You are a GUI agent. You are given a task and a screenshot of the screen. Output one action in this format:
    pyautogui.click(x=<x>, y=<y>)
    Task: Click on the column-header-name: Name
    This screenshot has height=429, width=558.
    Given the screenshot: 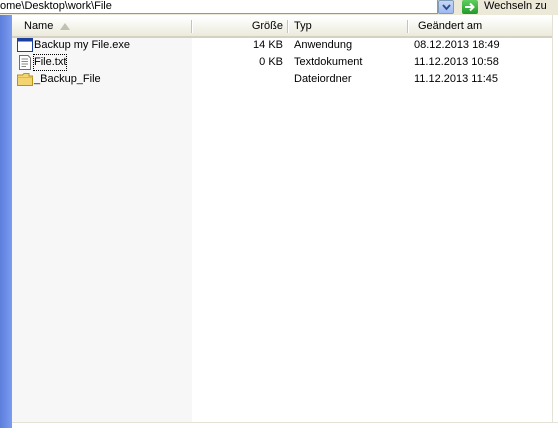 What is the action you would take?
    pyautogui.click(x=102, y=26)
    